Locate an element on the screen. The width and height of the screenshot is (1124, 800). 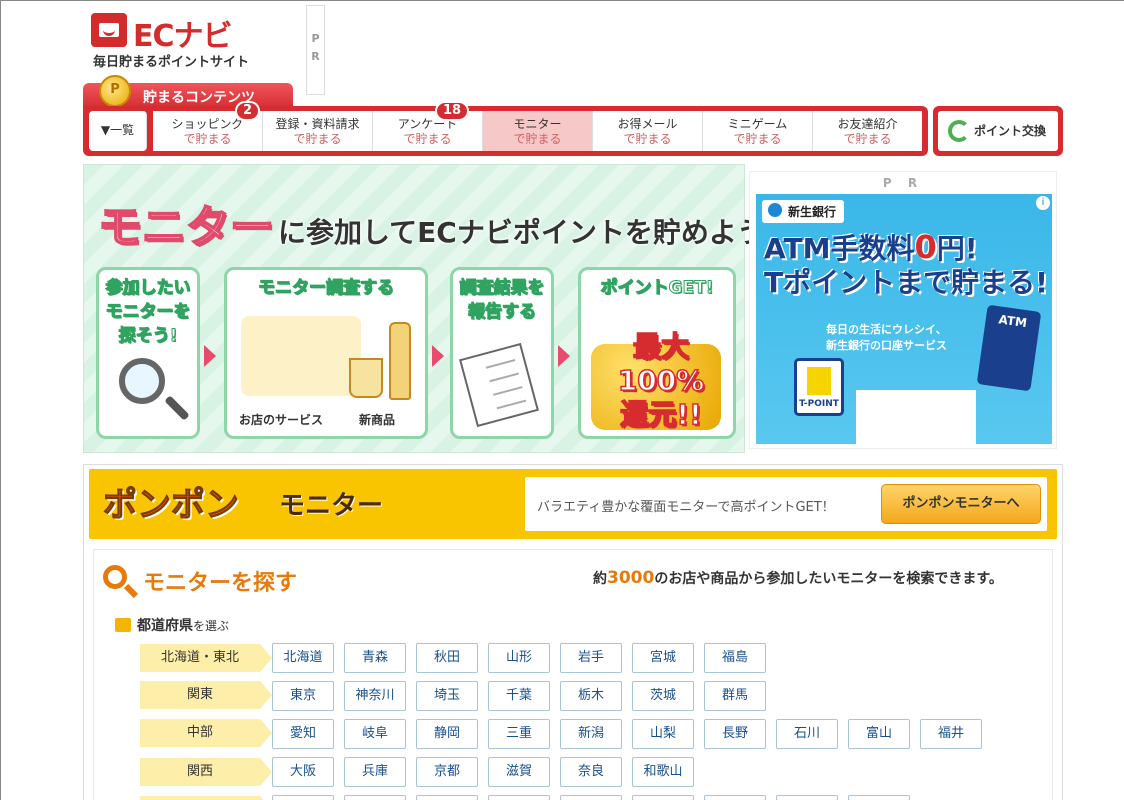
atm-icon: ATM is located at coordinates (1009, 348).